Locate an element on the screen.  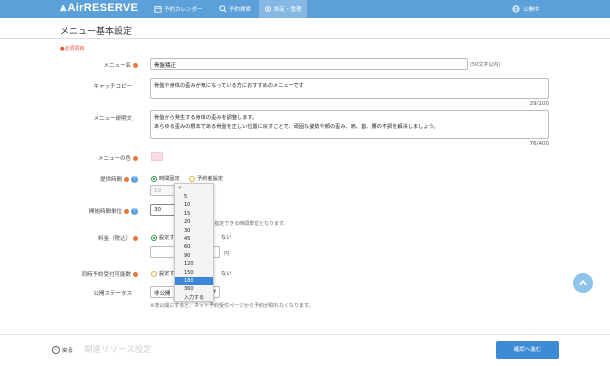
publish-status-menu: 公開中 is located at coordinates (526, 9).